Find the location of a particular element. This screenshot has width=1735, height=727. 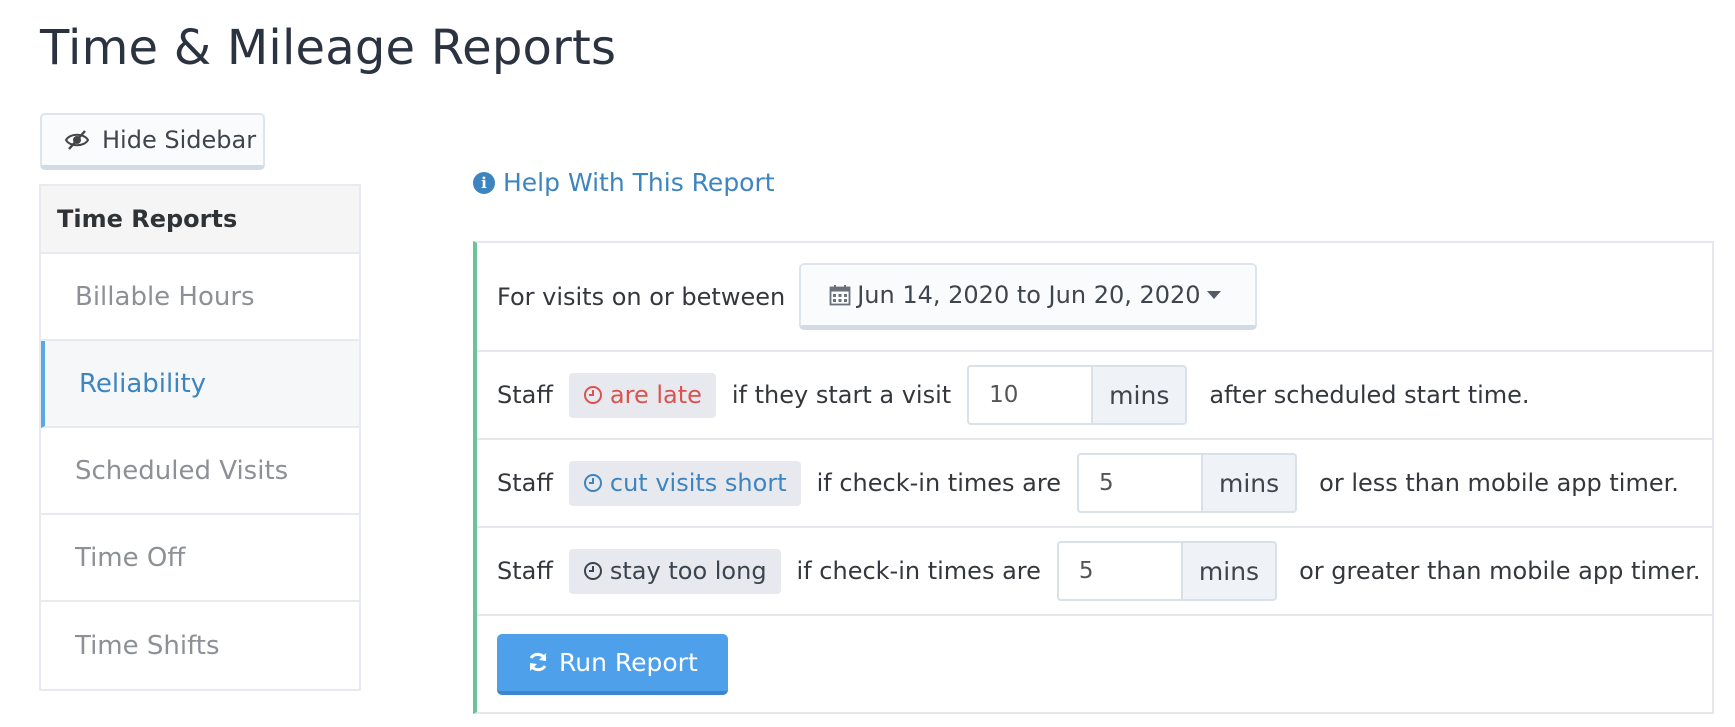

date-range-picker: Jun 14, 2020 to Jun 20, 2020 is located at coordinates (1028, 296).